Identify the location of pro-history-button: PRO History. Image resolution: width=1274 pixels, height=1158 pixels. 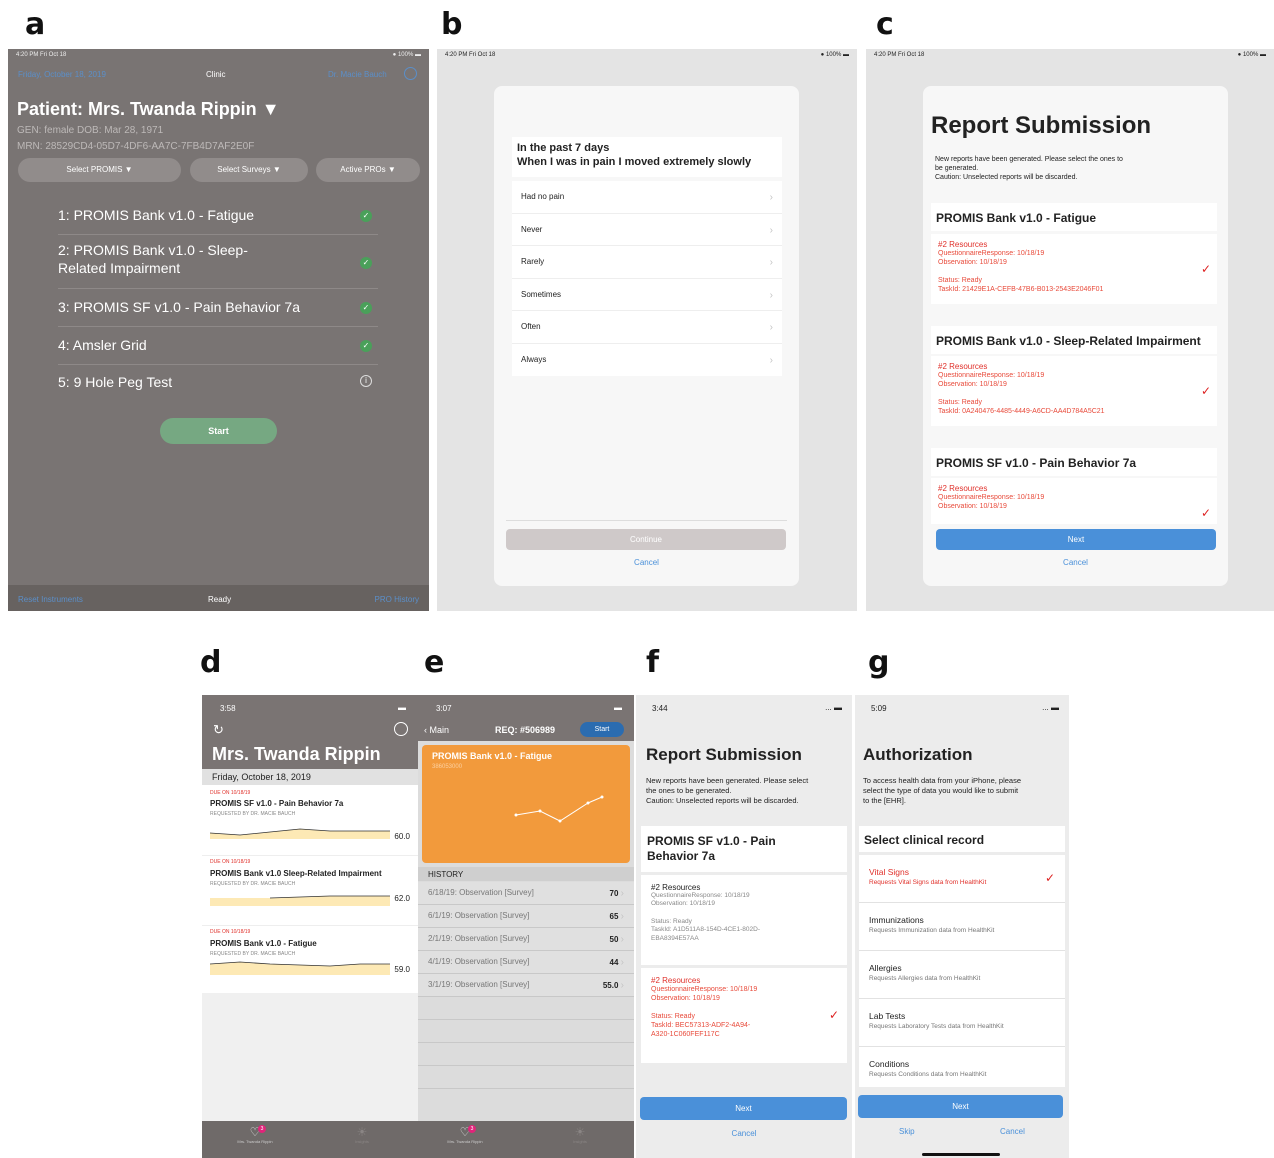
(397, 599).